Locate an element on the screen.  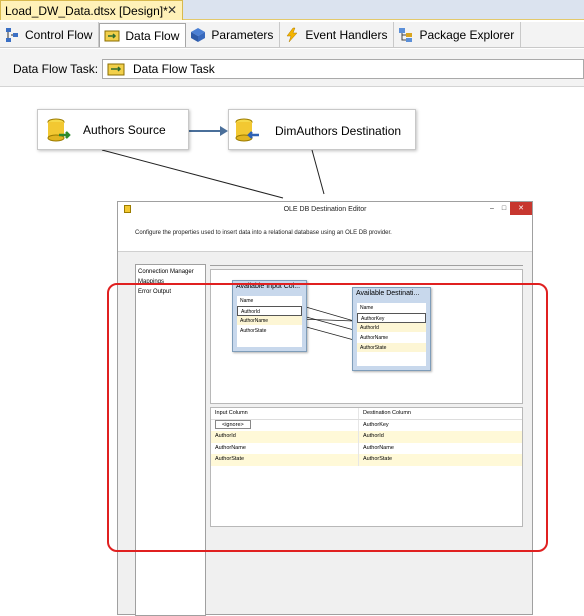
tab-package-explorer: Package Explorer is located at coordinates (458, 34).